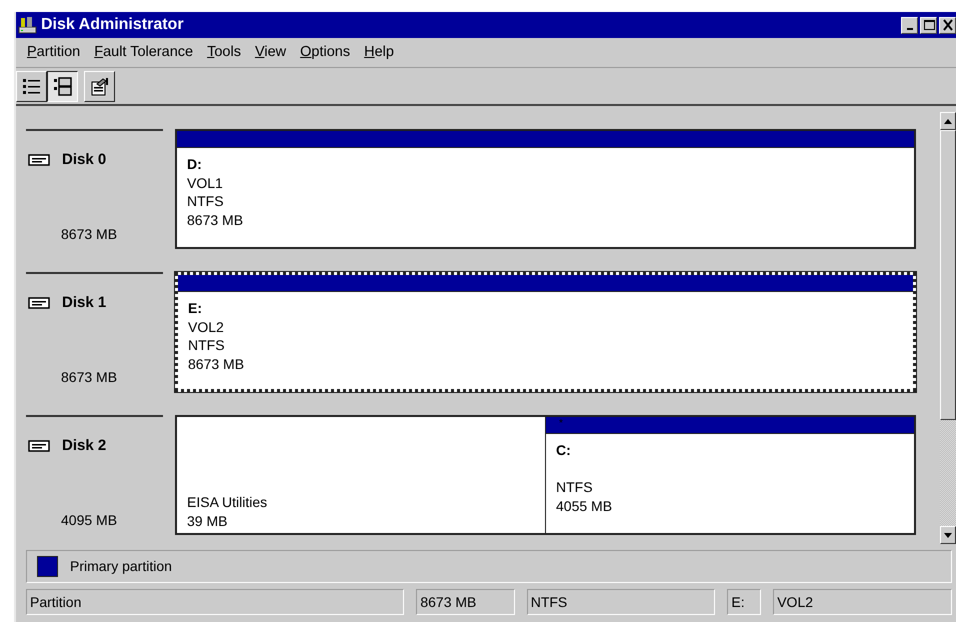  What do you see at coordinates (381, 53) in the screenshot?
I see `menu-item: Help` at bounding box center [381, 53].